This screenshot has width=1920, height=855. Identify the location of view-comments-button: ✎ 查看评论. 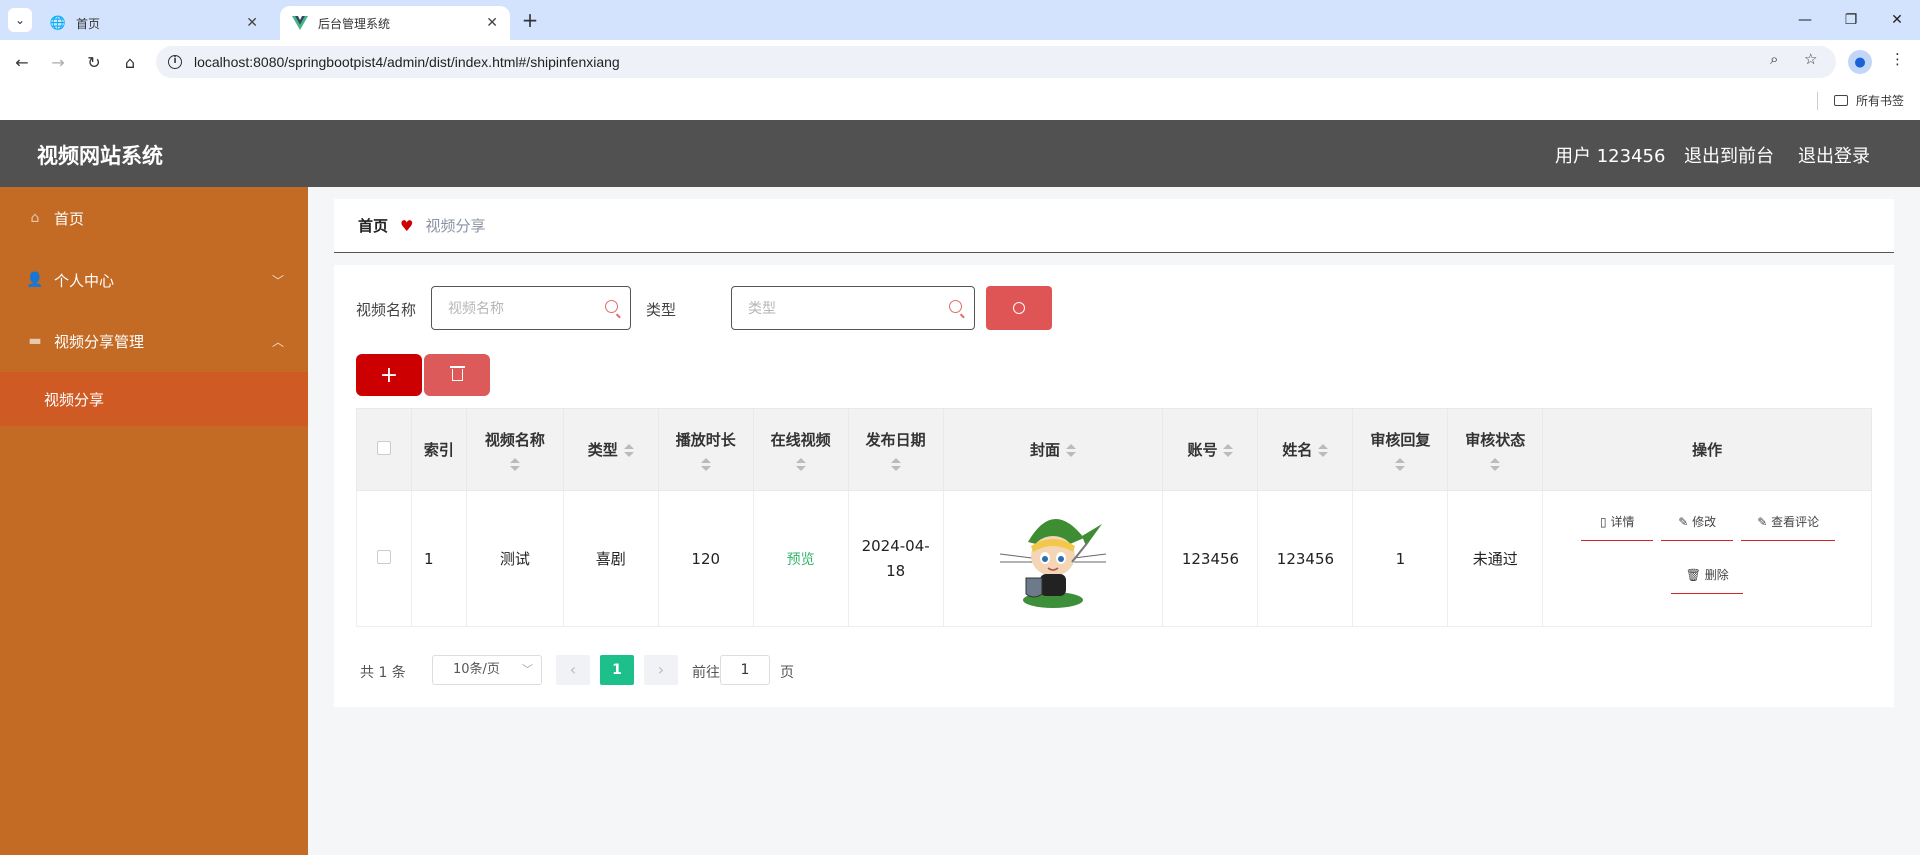
(1788, 528).